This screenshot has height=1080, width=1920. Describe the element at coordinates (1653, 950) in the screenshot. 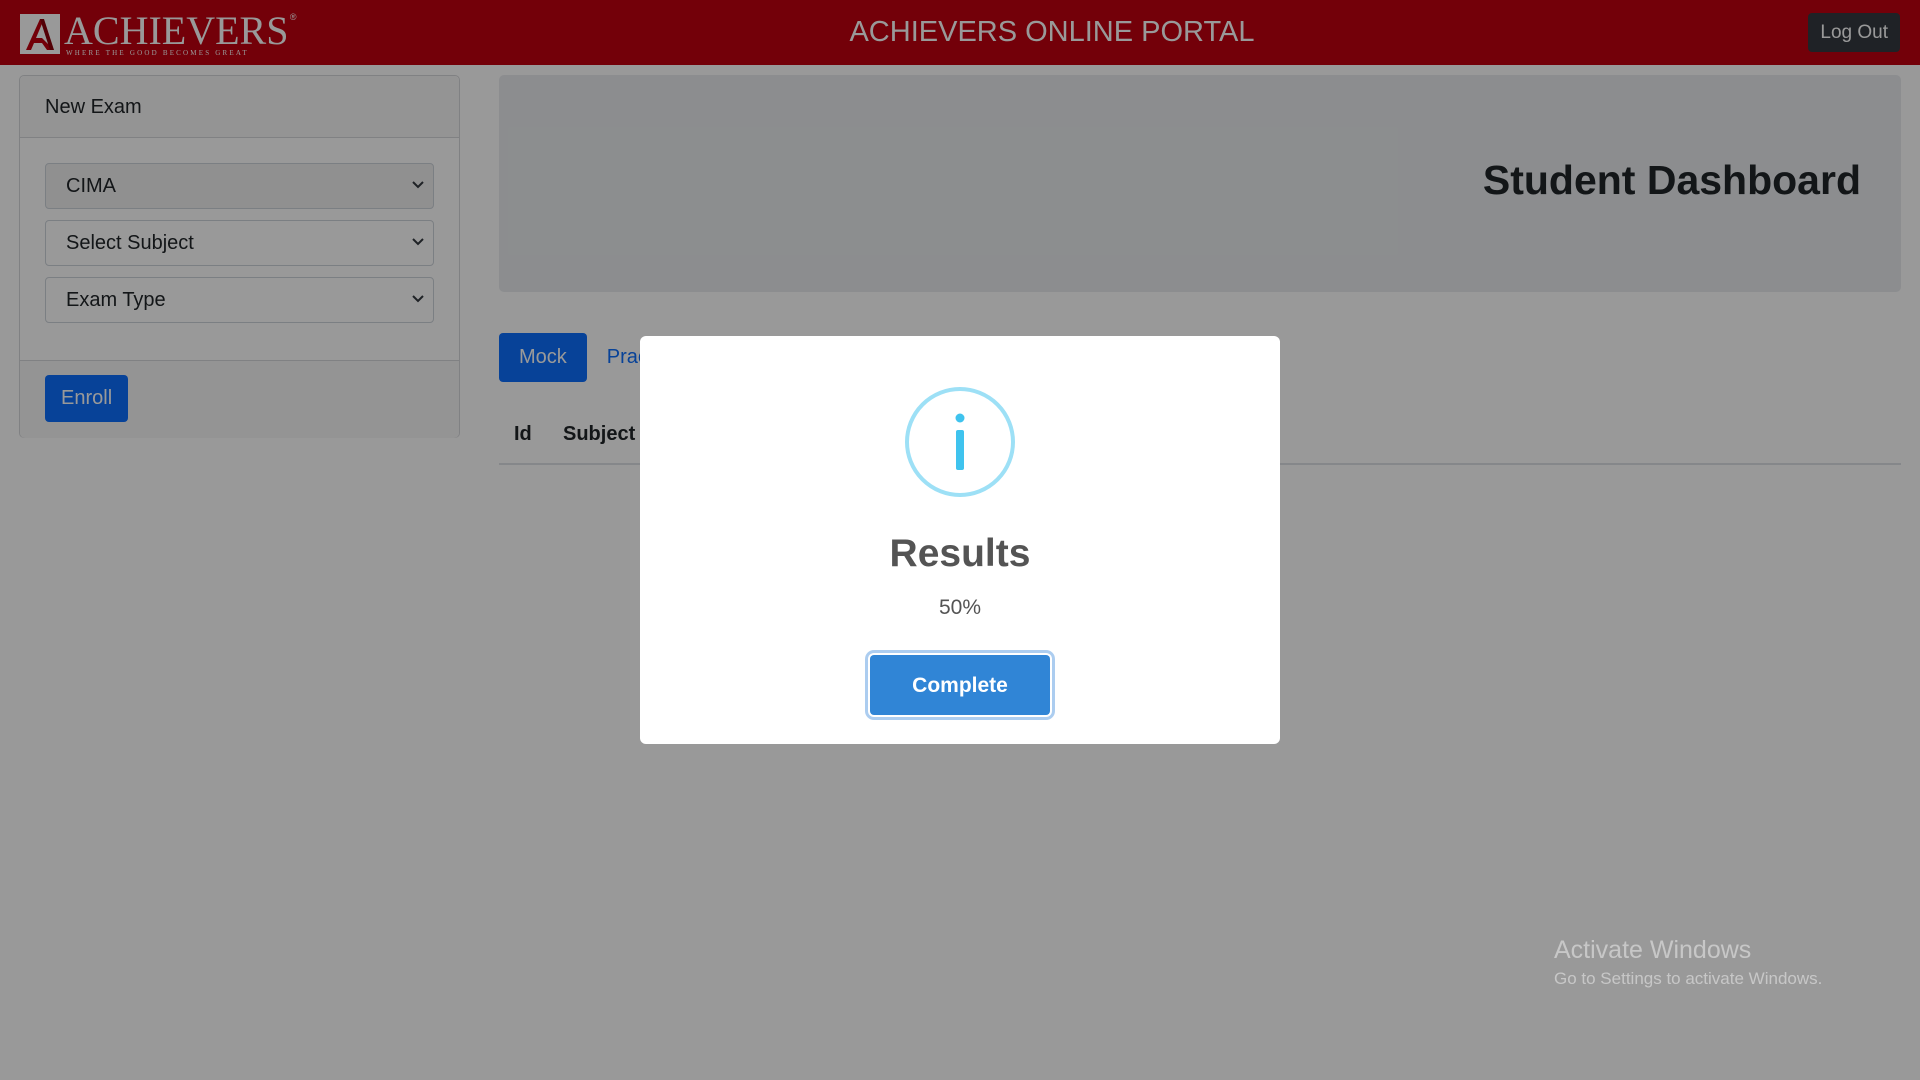

I see `watermark-title: Activate Windows` at that location.